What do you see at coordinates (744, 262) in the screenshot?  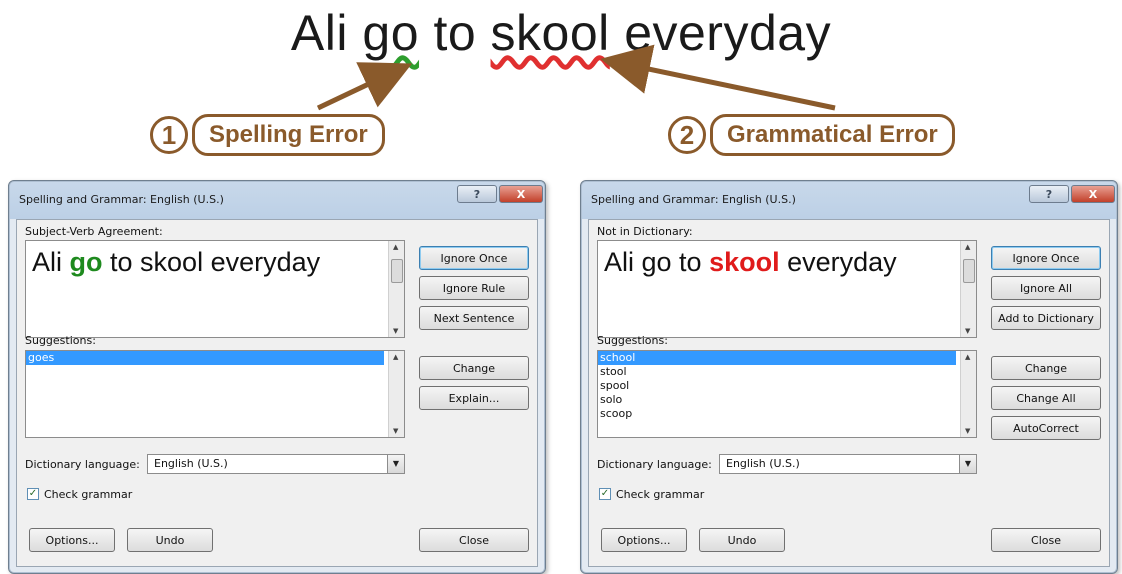 I see `flagged-word: skool` at bounding box center [744, 262].